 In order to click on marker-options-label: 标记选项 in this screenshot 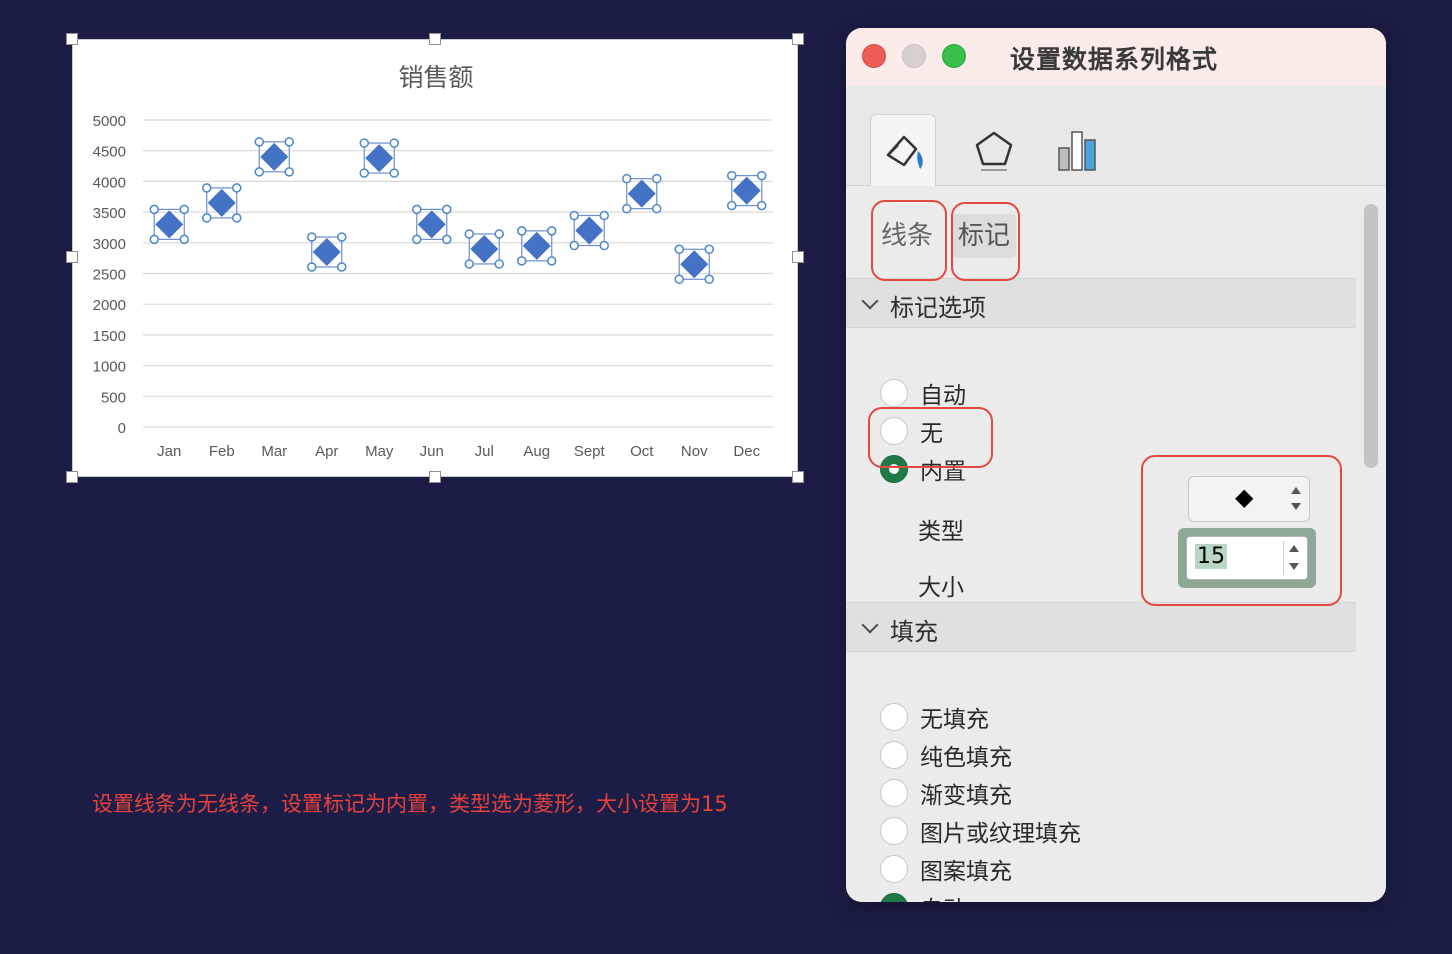, I will do `click(938, 308)`.